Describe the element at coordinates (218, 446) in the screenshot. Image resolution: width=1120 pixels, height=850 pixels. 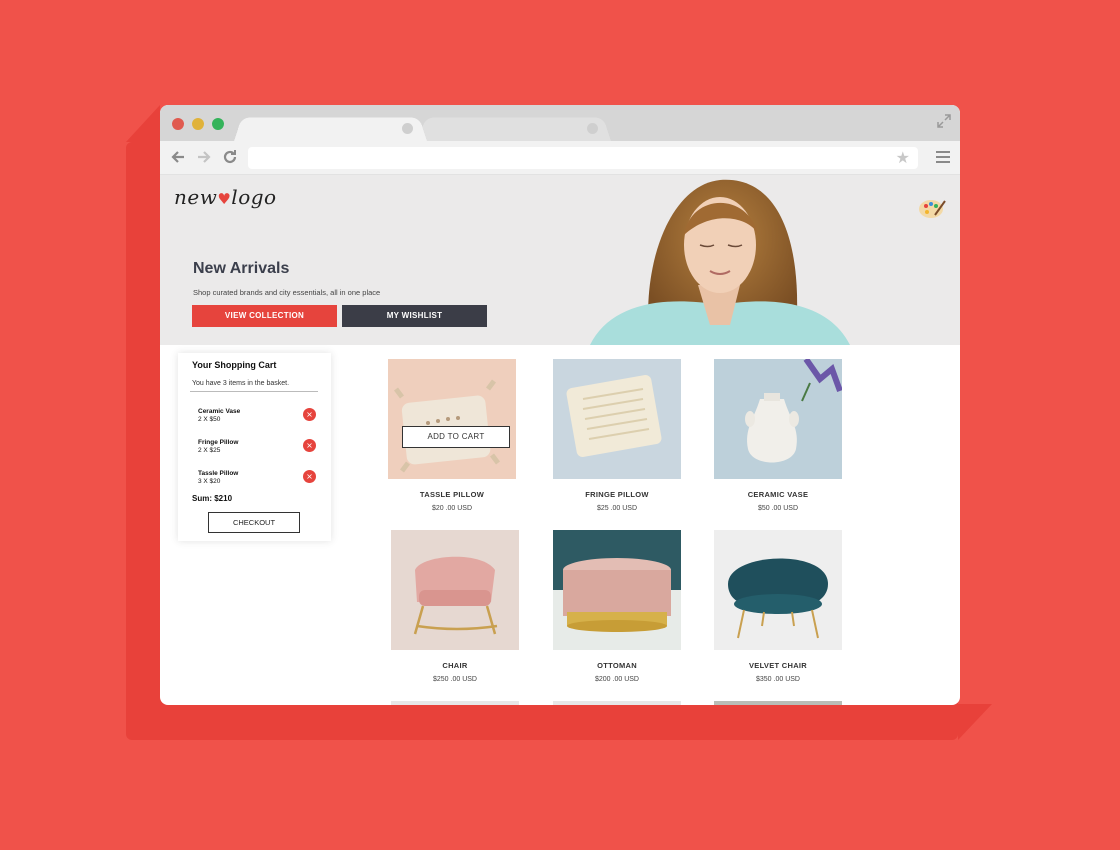
I see `cart-item: Fringe Pillow 2 X $25` at that location.